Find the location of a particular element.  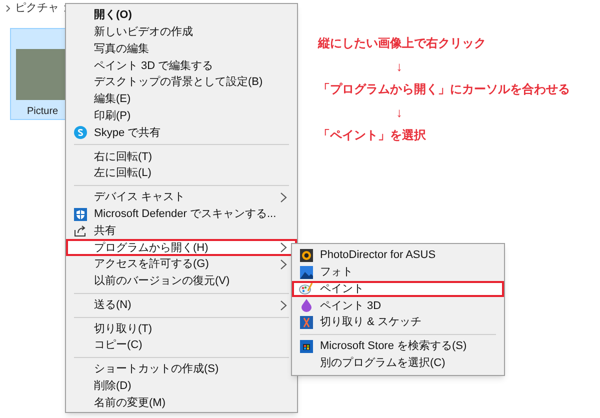

menu-item: 共有 is located at coordinates (181, 231).